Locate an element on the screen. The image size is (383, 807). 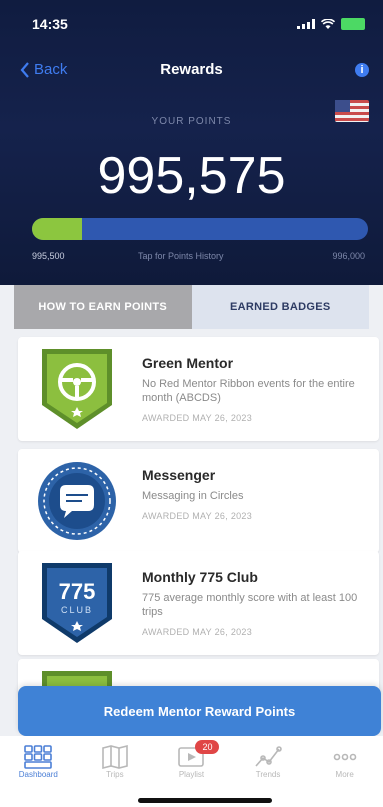
status-bar: 14:35 is located at coordinates (198, 24).